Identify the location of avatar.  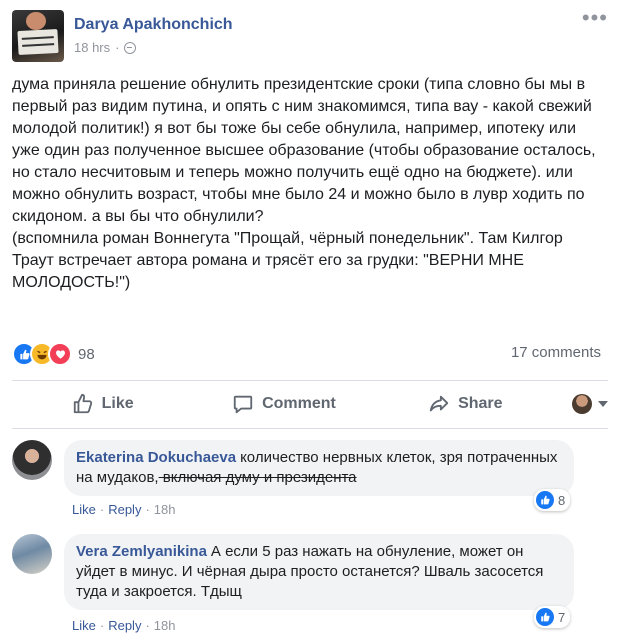
(581, 404).